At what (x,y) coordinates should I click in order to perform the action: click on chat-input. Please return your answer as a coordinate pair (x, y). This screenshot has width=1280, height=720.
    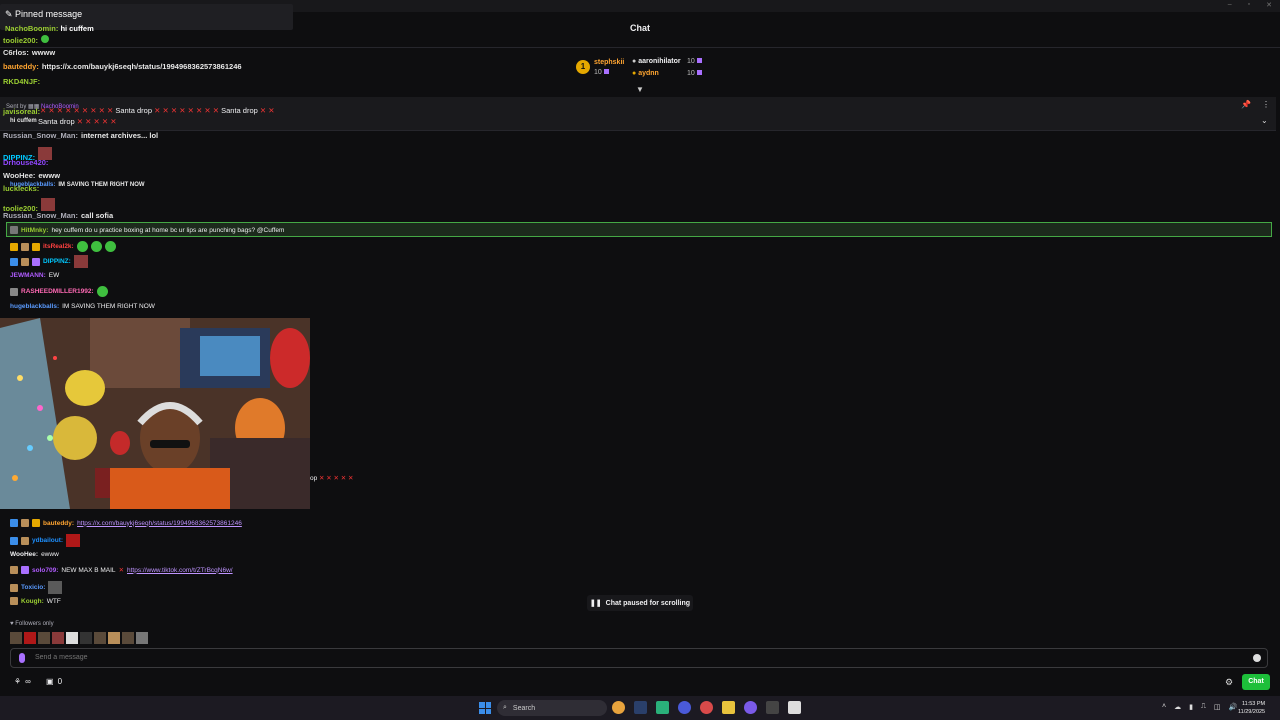
    Looking at the image, I should click on (585, 657).